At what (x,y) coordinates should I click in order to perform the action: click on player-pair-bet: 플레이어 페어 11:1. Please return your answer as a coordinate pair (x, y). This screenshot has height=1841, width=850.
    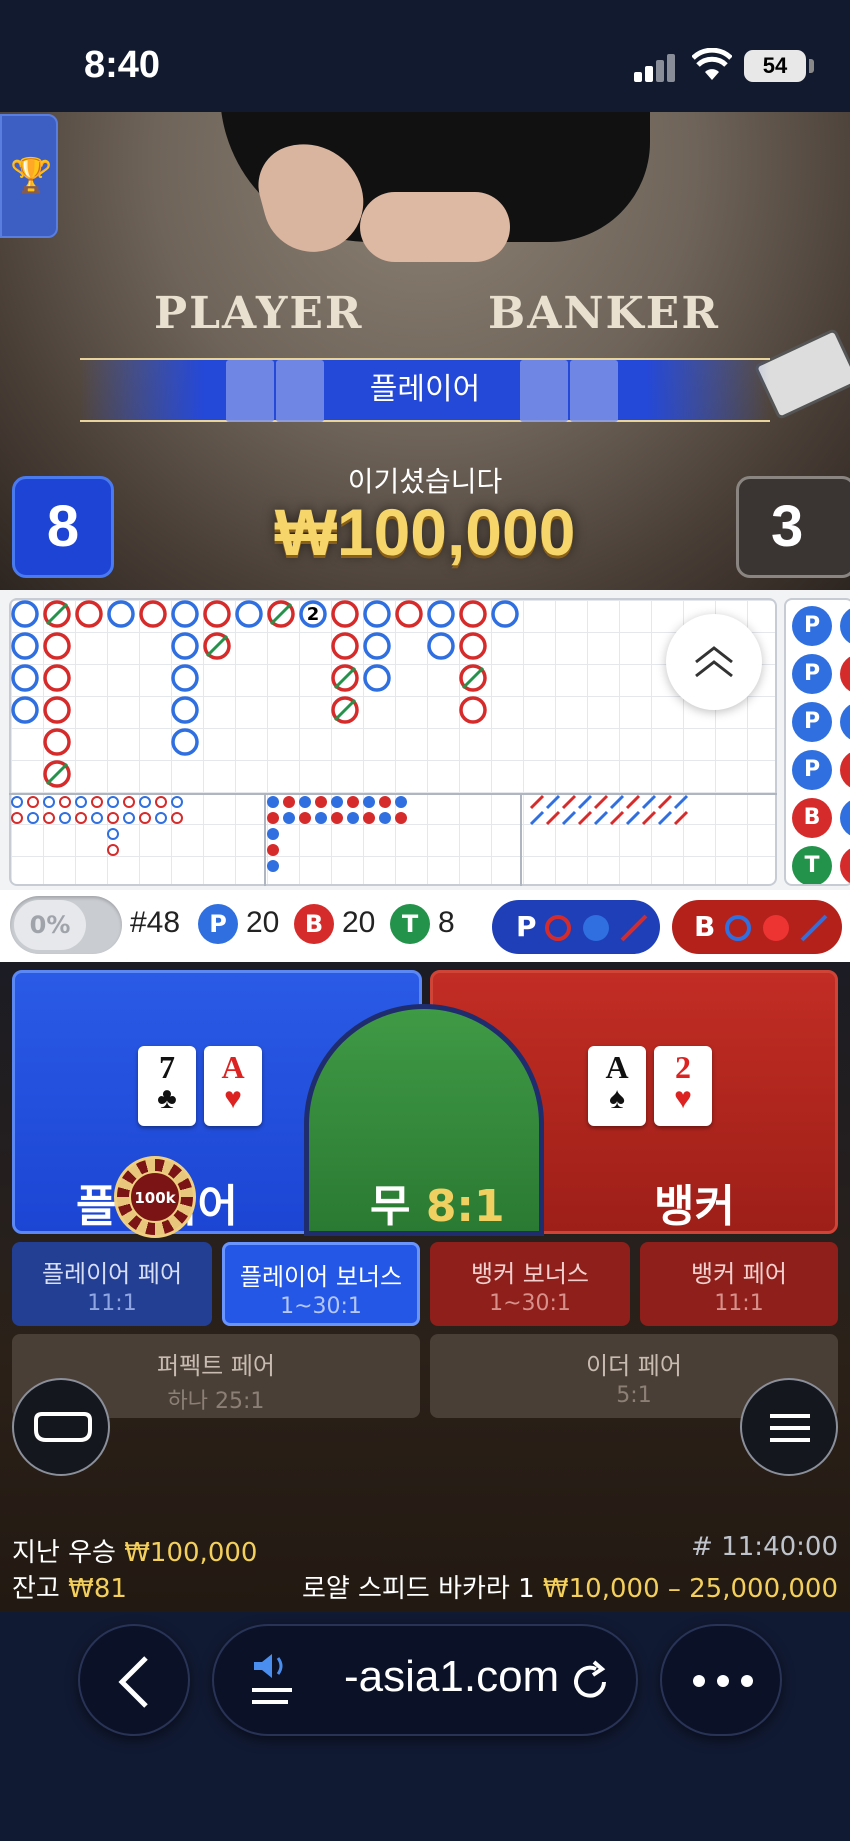
    Looking at the image, I should click on (112, 1284).